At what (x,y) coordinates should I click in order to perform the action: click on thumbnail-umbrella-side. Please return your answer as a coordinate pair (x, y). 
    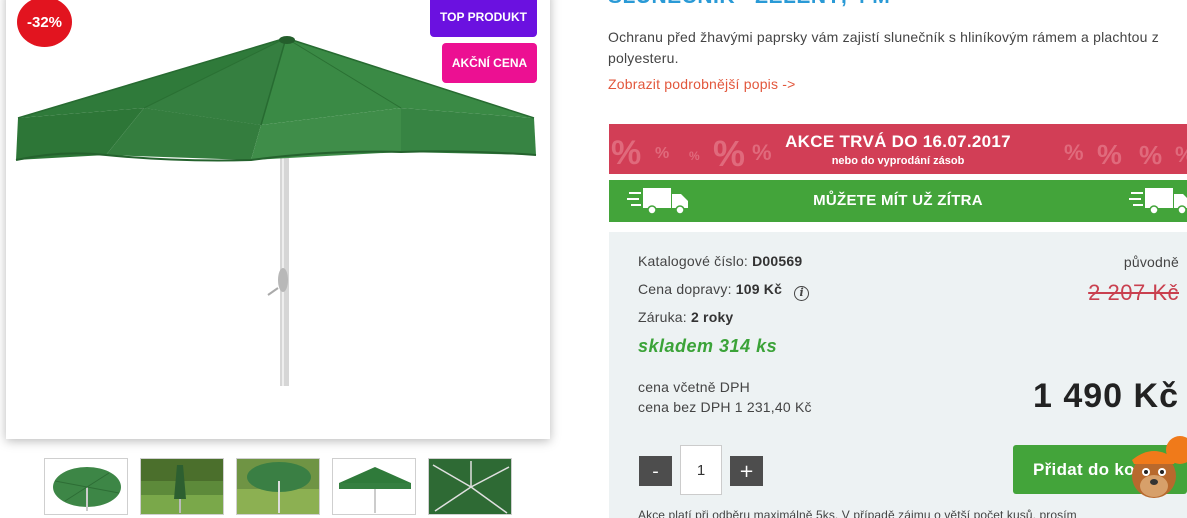
    Looking at the image, I should click on (375, 490).